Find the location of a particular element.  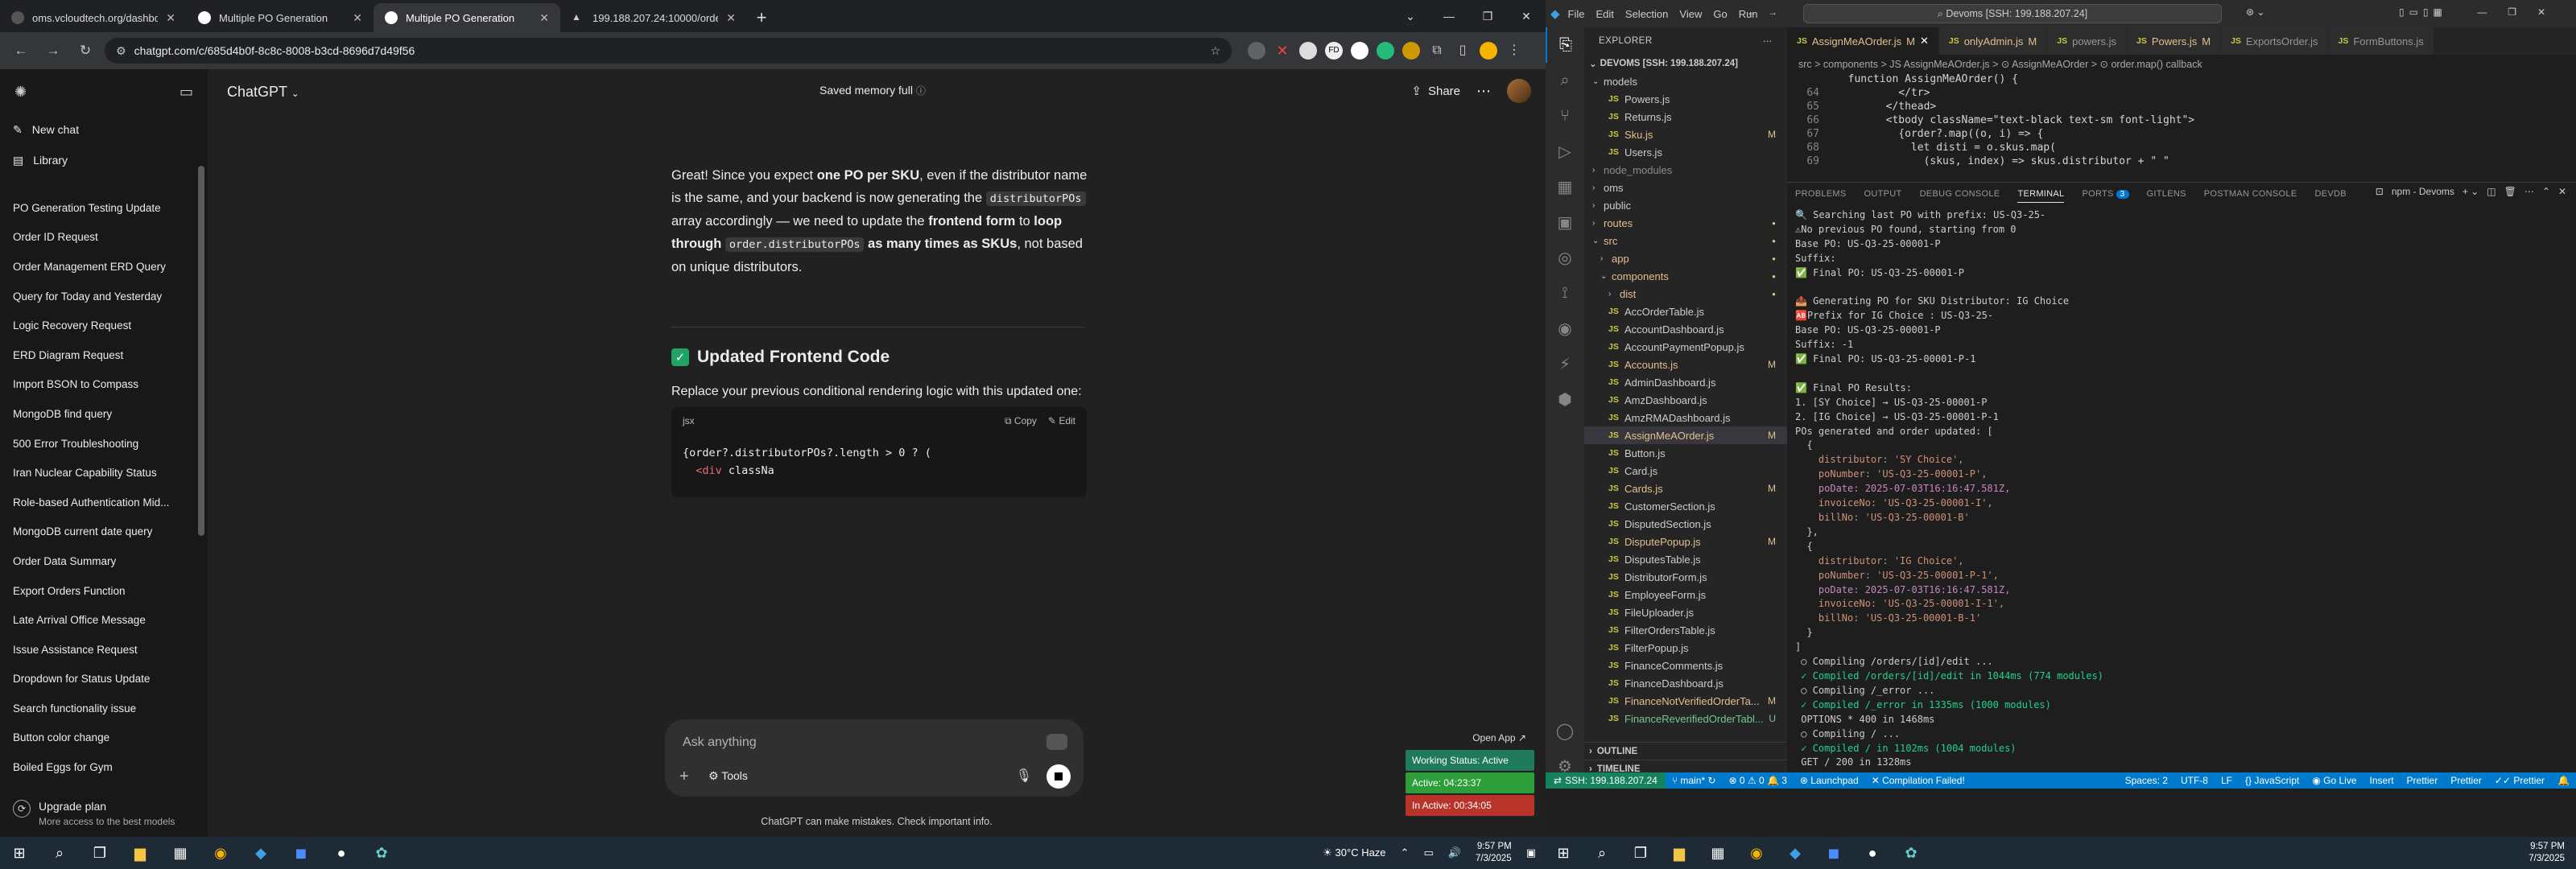

compile-status: ✕ Compilation Failed! is located at coordinates (1918, 780).